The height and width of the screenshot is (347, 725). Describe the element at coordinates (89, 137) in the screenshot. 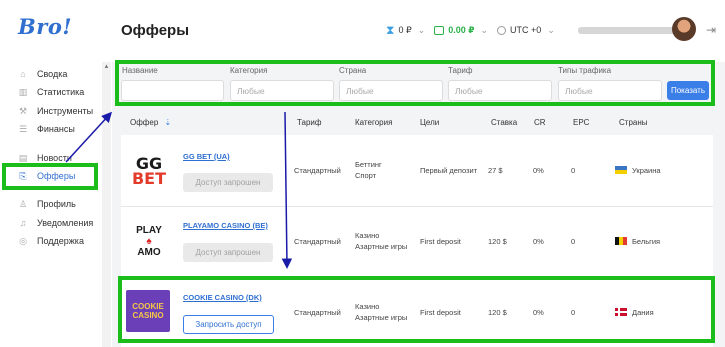

I see `arrow-to-filters` at that location.